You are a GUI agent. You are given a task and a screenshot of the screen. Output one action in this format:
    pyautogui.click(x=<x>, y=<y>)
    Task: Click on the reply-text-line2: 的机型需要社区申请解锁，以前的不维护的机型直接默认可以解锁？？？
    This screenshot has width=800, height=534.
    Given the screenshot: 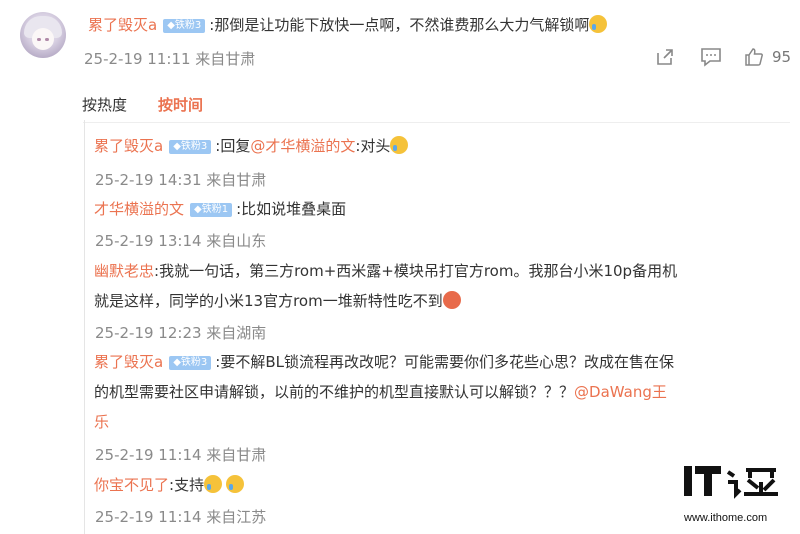 What is the action you would take?
    pyautogui.click(x=334, y=392)
    